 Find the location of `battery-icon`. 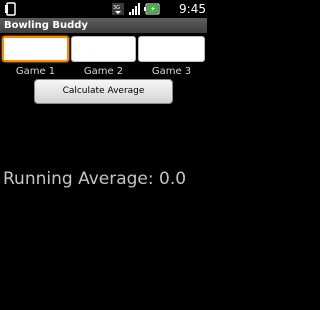

battery-icon is located at coordinates (152, 9).